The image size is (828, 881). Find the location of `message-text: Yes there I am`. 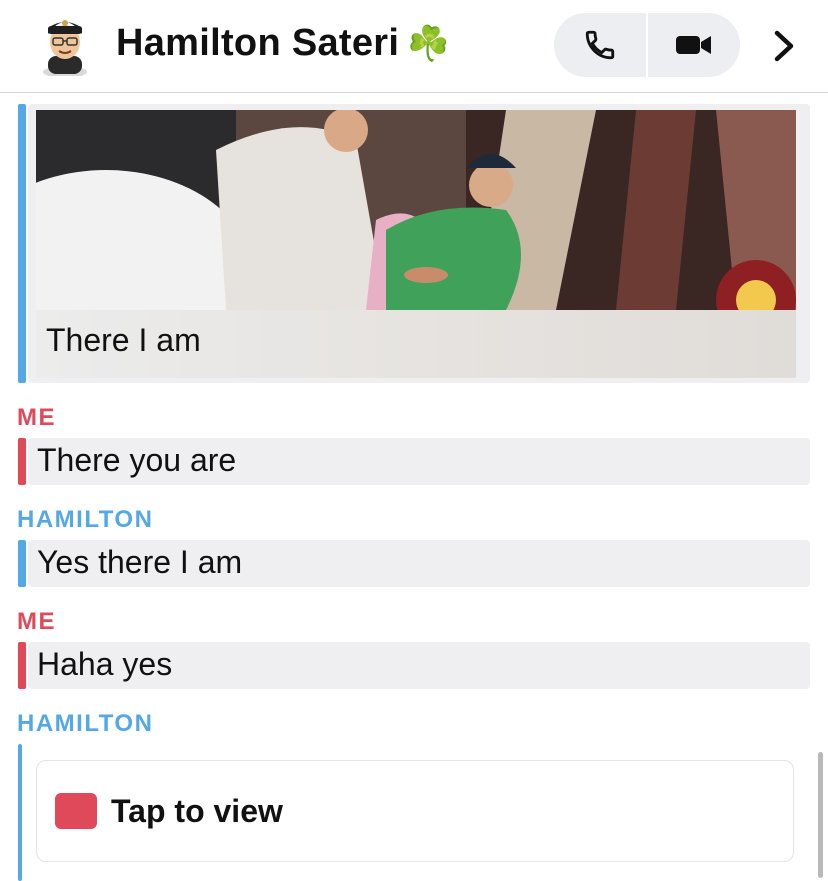

message-text: Yes there I am is located at coordinates (140, 562).